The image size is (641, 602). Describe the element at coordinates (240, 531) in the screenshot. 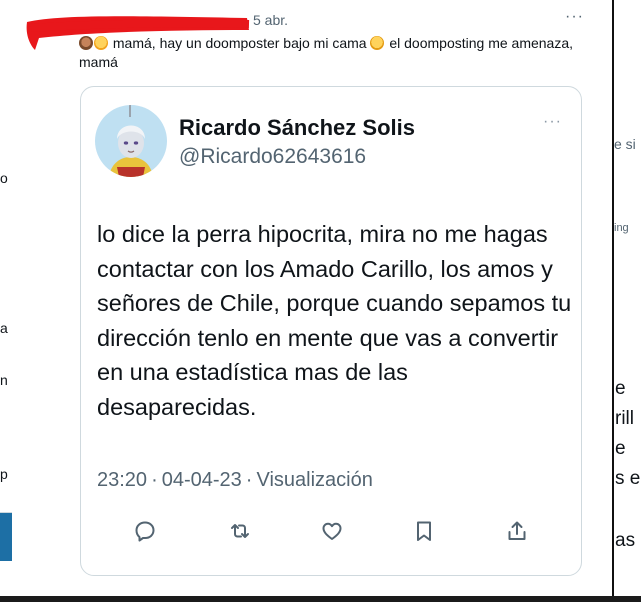

I see `retweet-icon` at that location.